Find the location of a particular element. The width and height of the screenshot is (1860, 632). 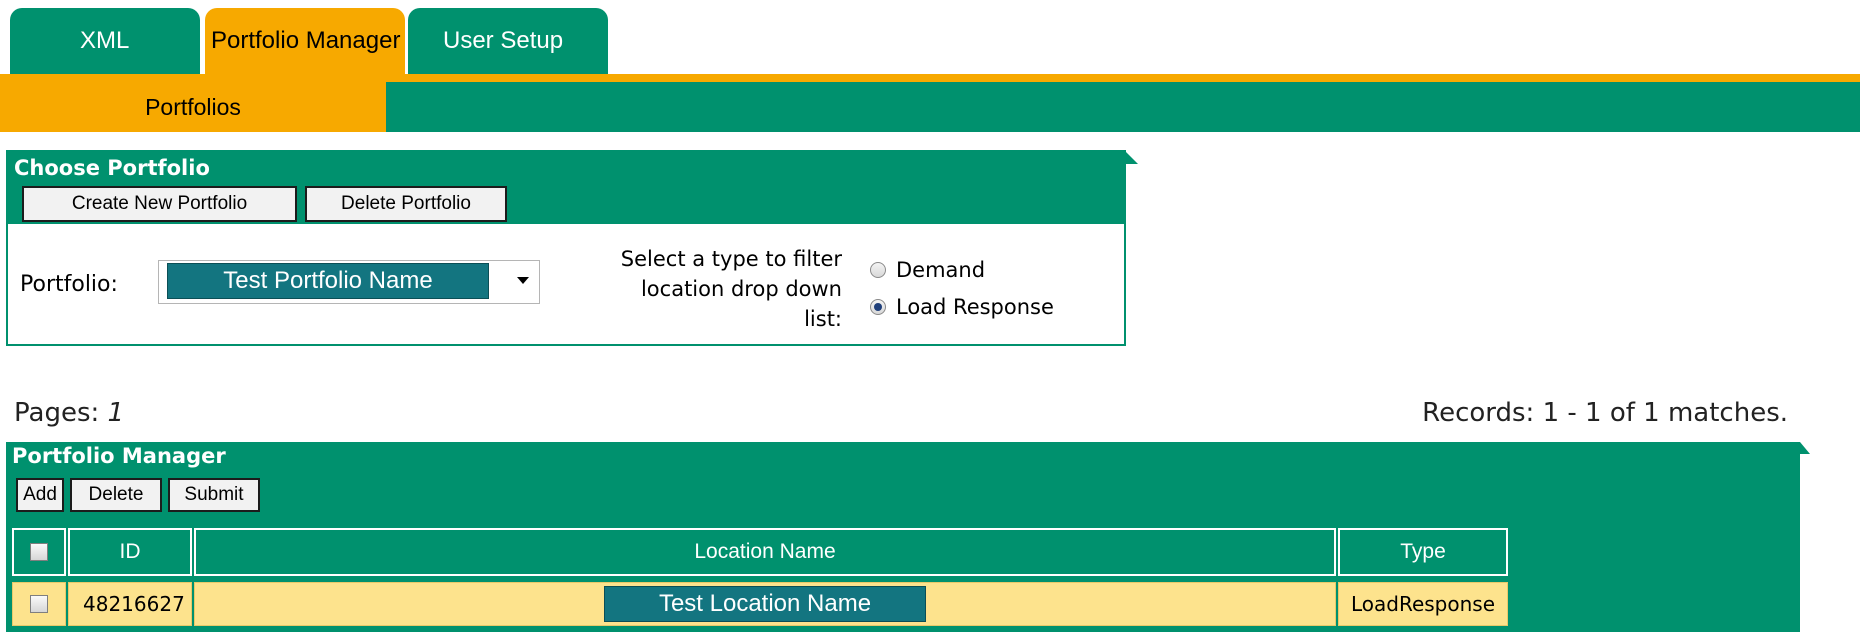

tab-divider is located at coordinates (930, 78).